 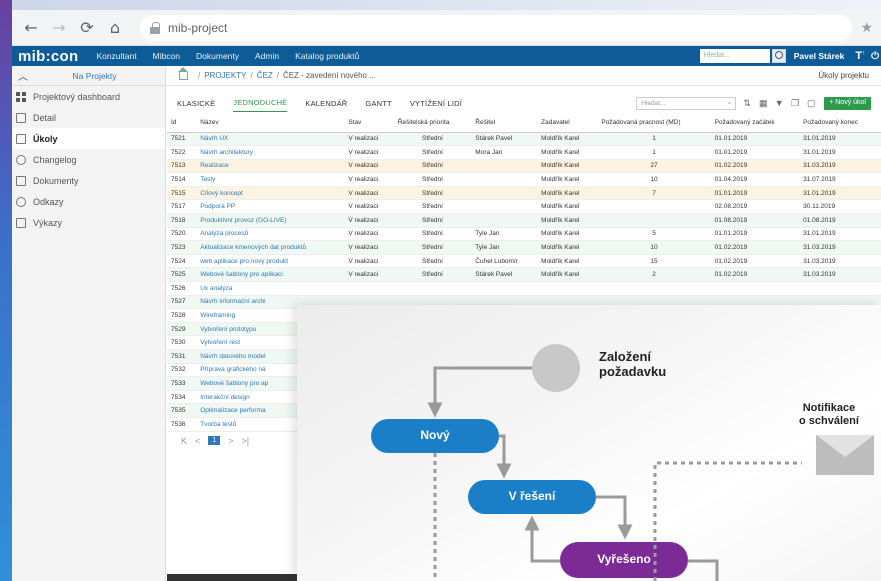 I want to click on table-cell-id: 7517, so click(x=182, y=207).